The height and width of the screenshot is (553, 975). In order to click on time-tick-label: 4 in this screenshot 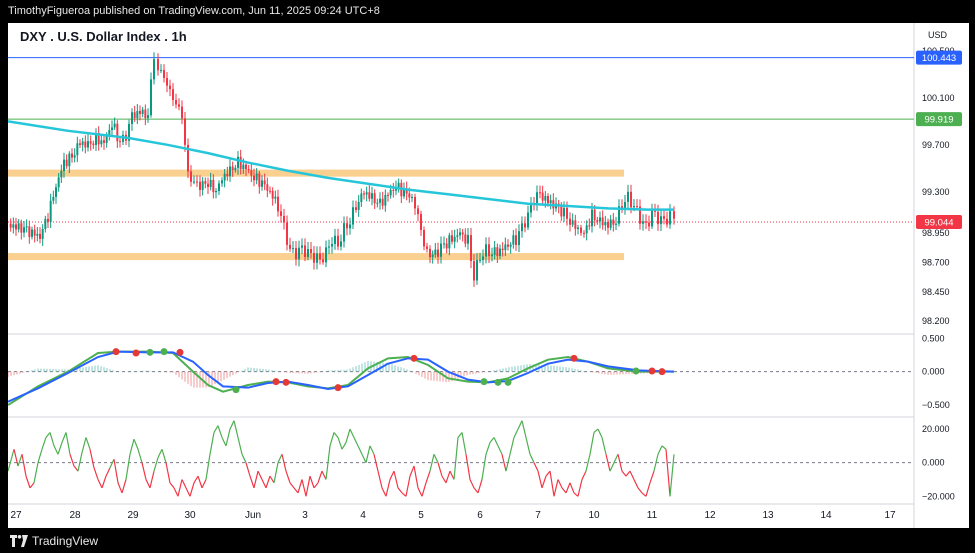, I will do `click(363, 515)`.